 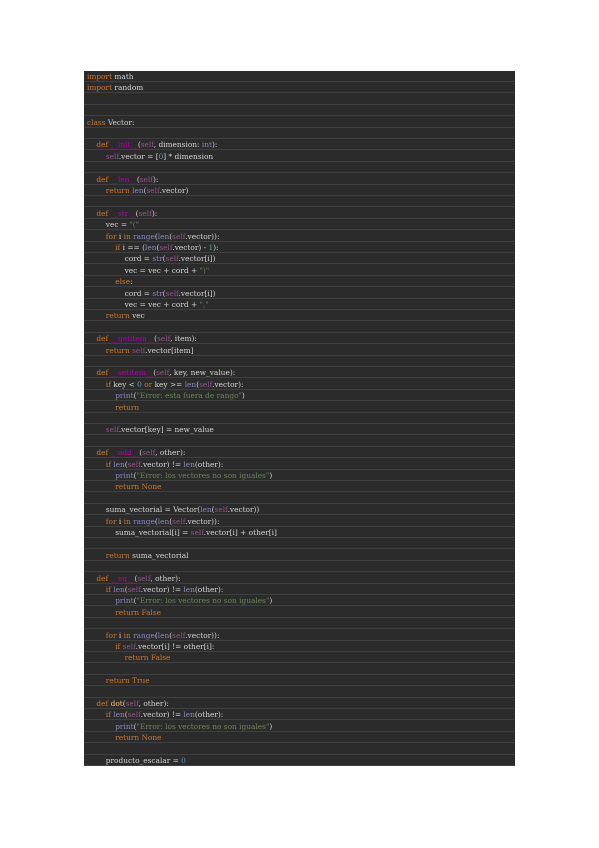 I want to click on code-token: cord =, so click(x=120, y=293).